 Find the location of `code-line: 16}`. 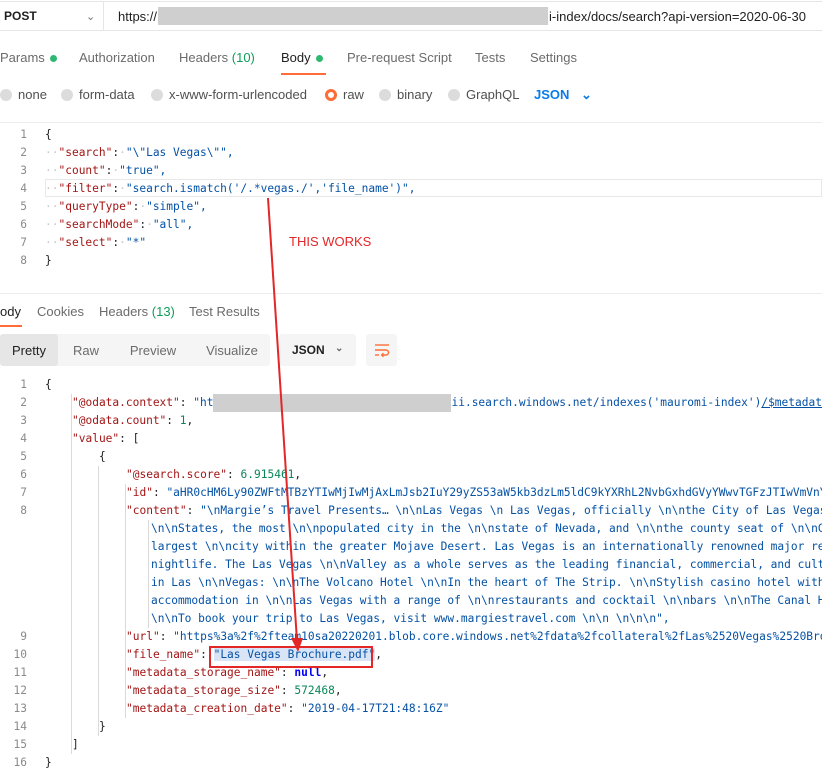

code-line: 16} is located at coordinates (32, 762).